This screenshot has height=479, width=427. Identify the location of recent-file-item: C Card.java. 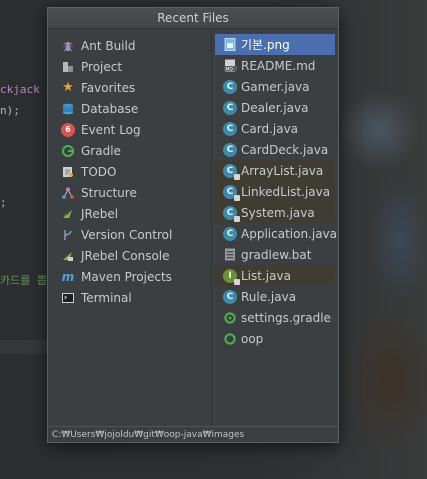
(275, 128).